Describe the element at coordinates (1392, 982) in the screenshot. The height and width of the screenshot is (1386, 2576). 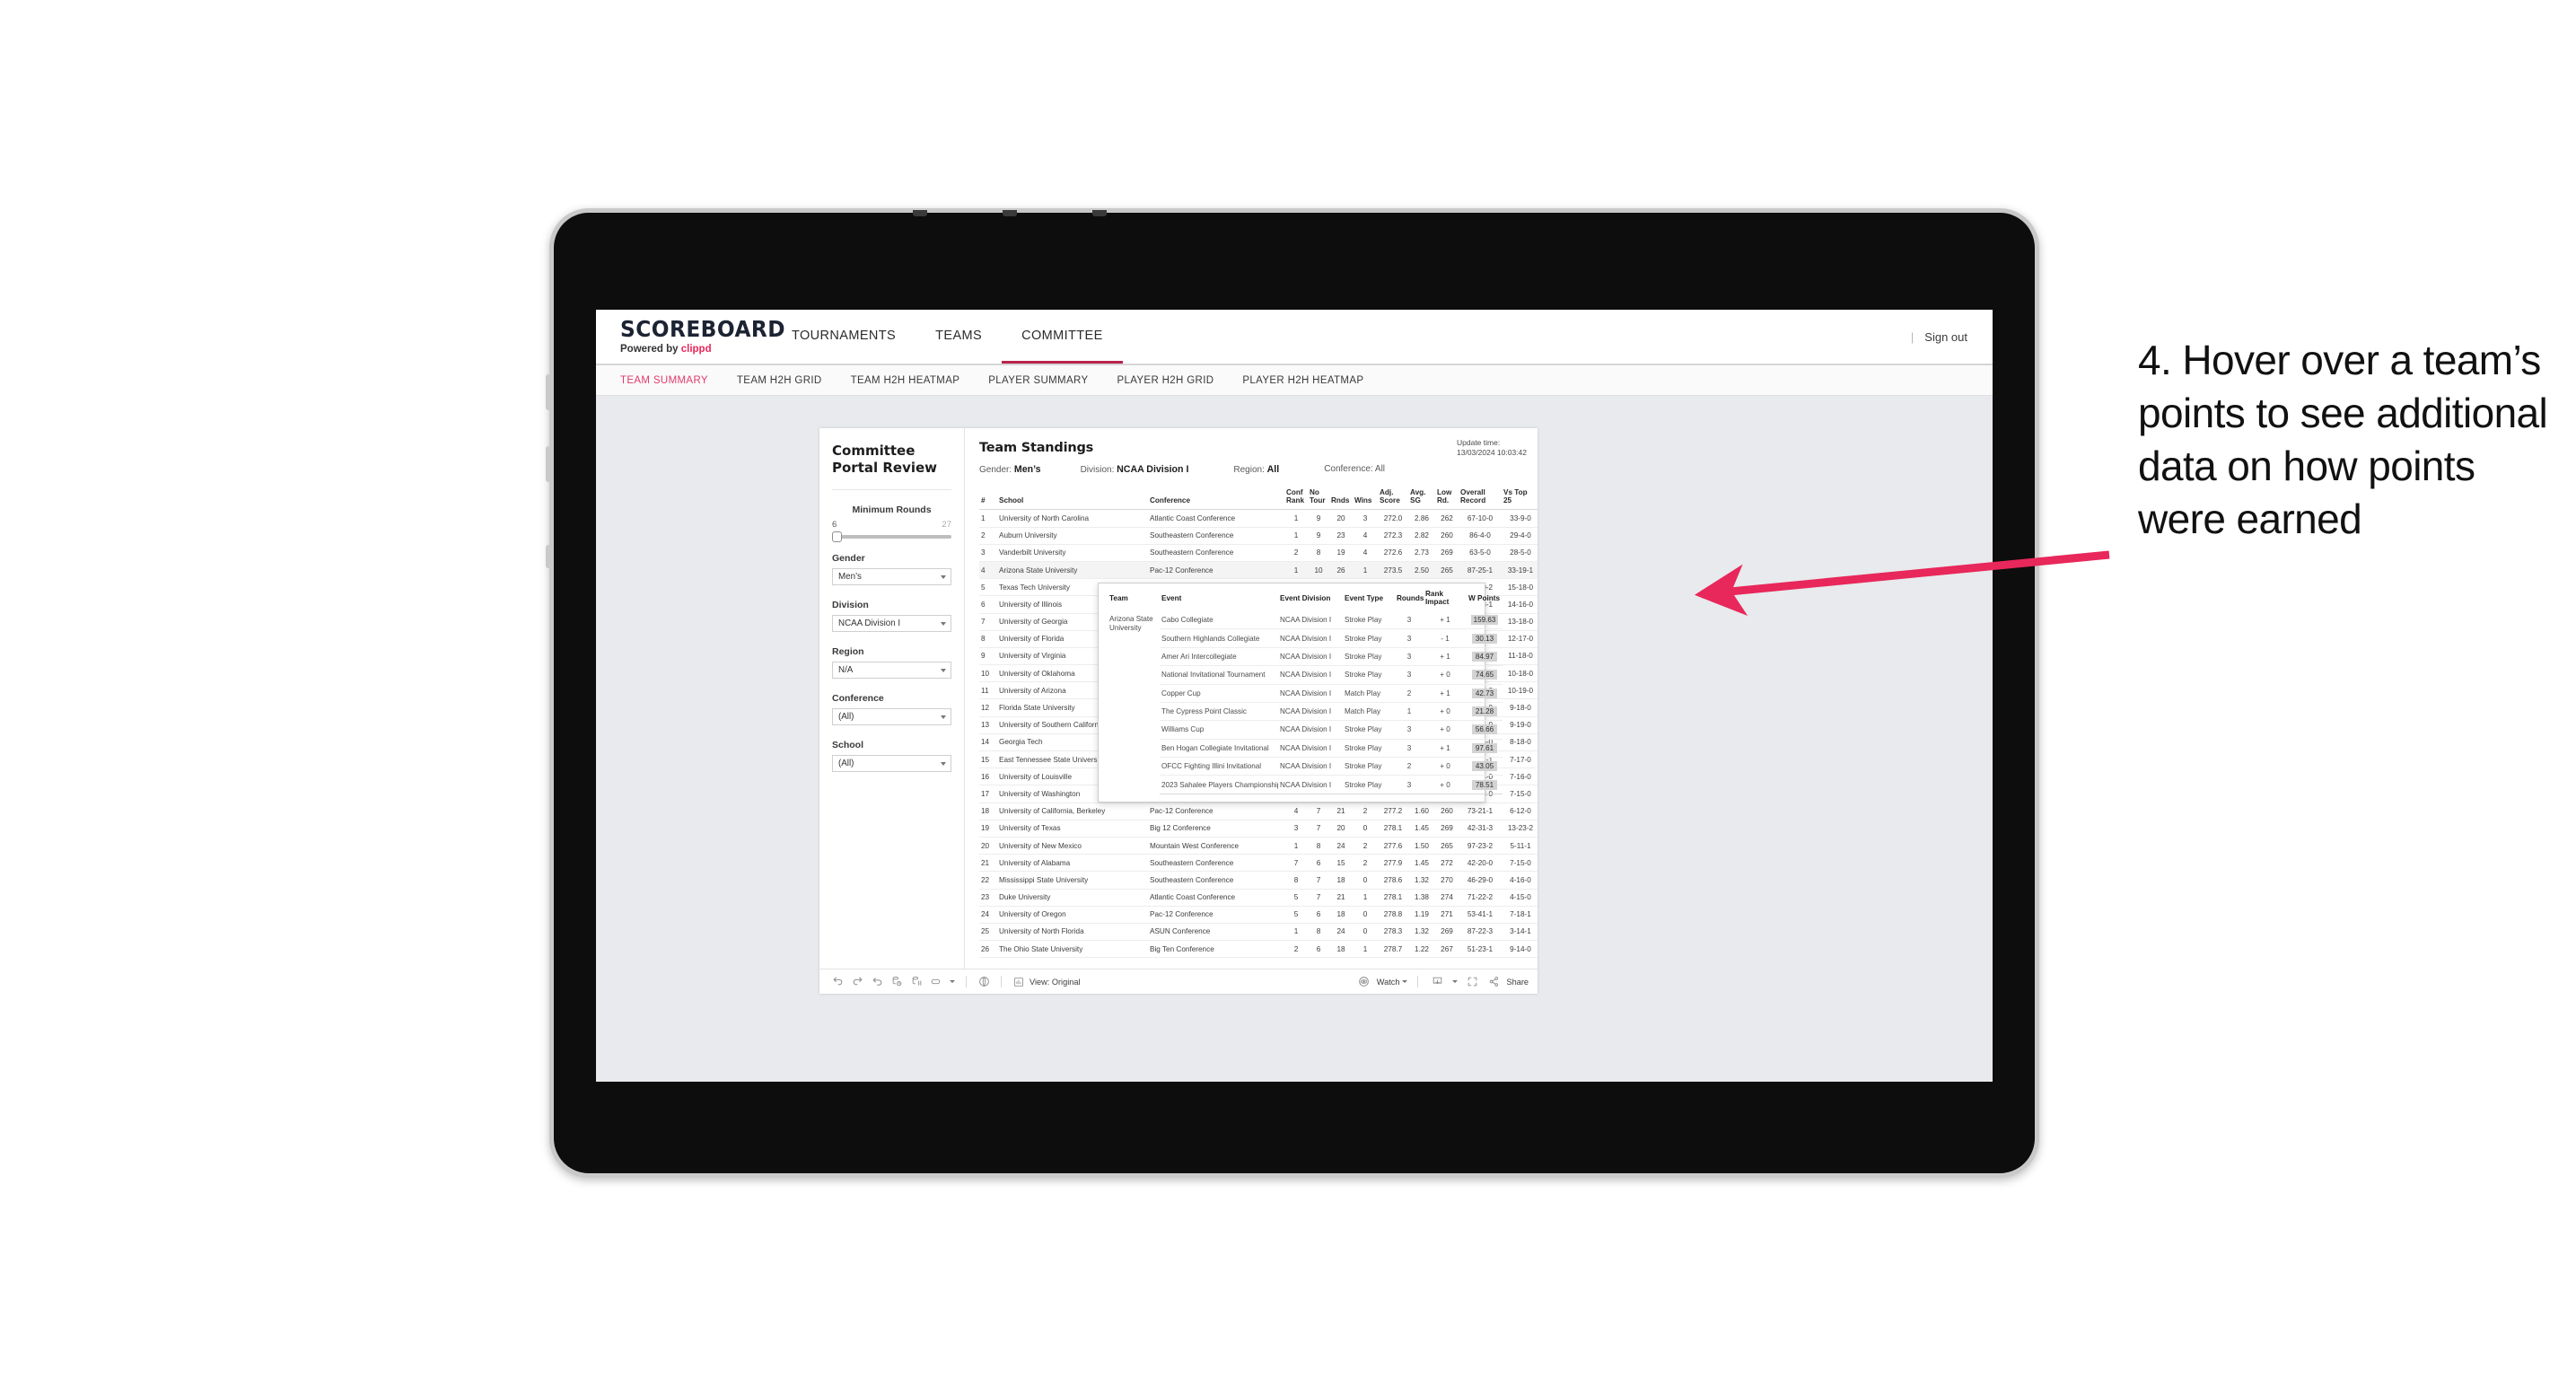
I see `watch-button: Watch` at that location.